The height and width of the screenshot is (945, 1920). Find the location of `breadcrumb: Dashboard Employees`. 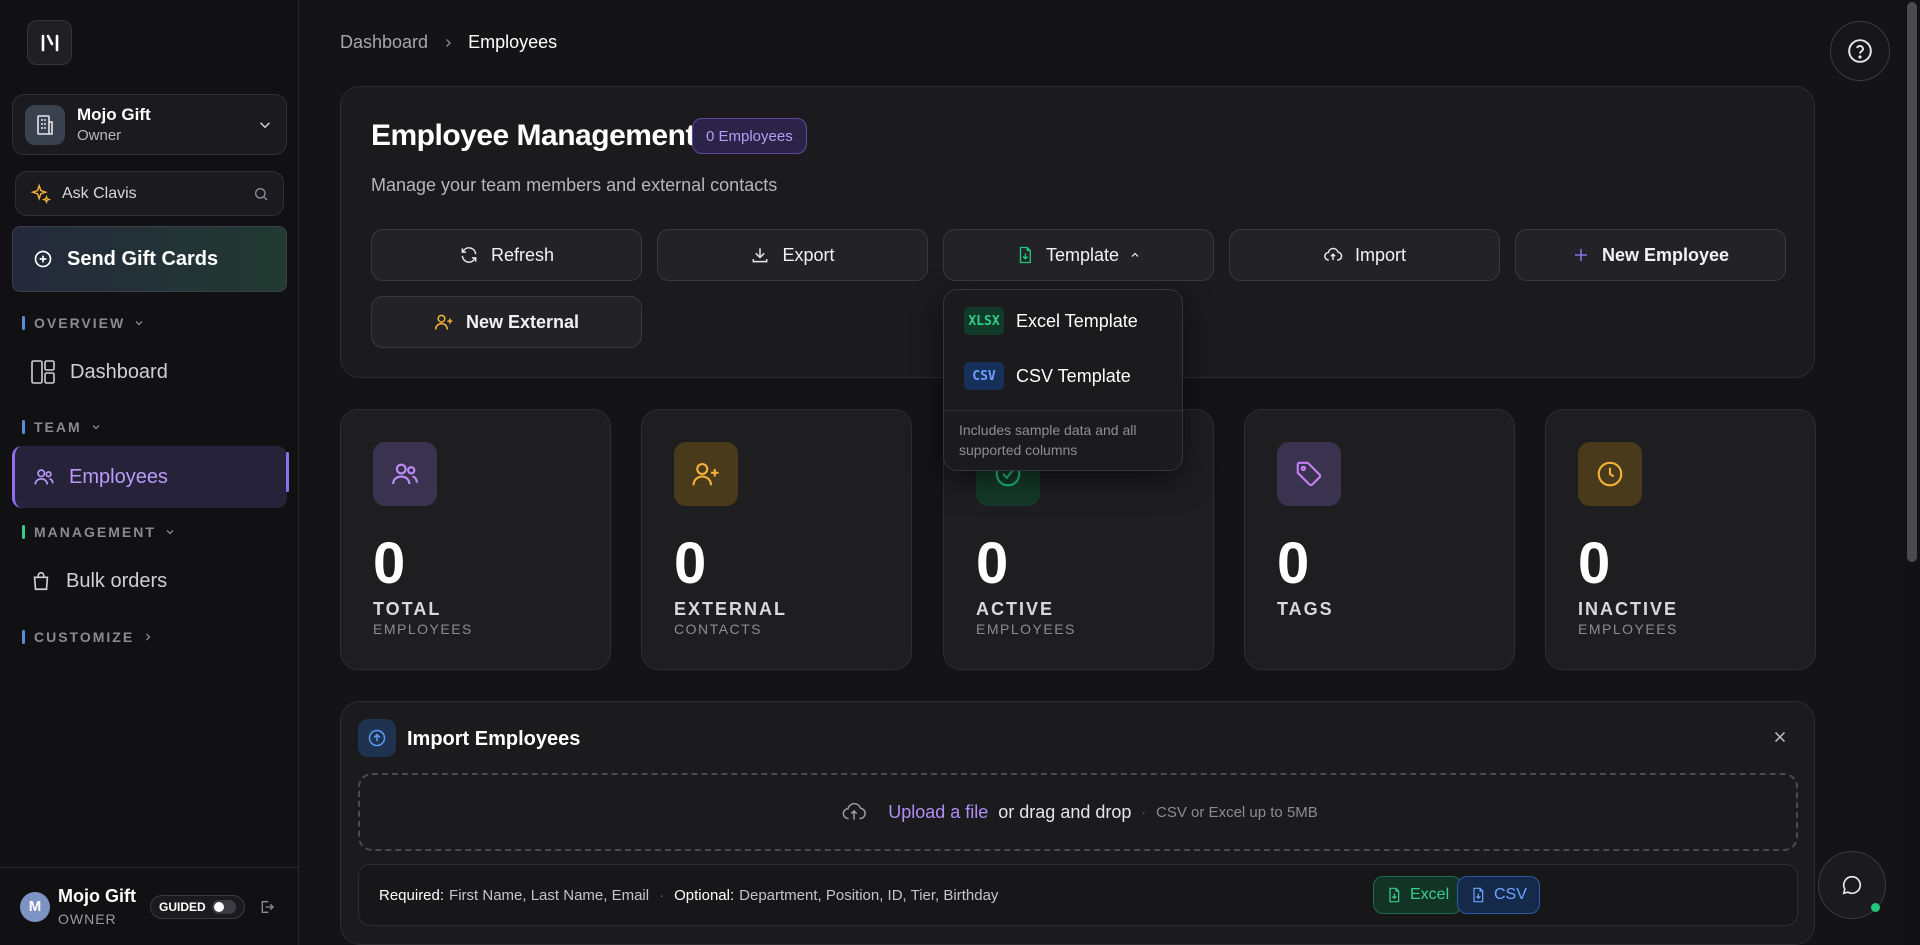

breadcrumb: Dashboard Employees is located at coordinates (448, 42).